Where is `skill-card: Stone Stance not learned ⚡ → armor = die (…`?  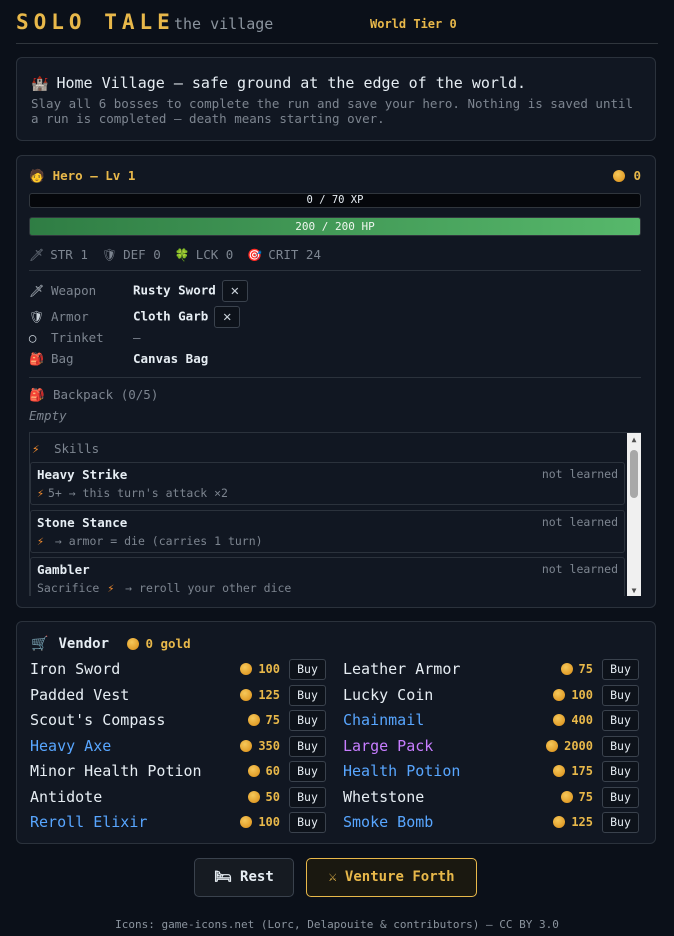 skill-card: Stone Stance not learned ⚡ → armor = die (… is located at coordinates (327, 531).